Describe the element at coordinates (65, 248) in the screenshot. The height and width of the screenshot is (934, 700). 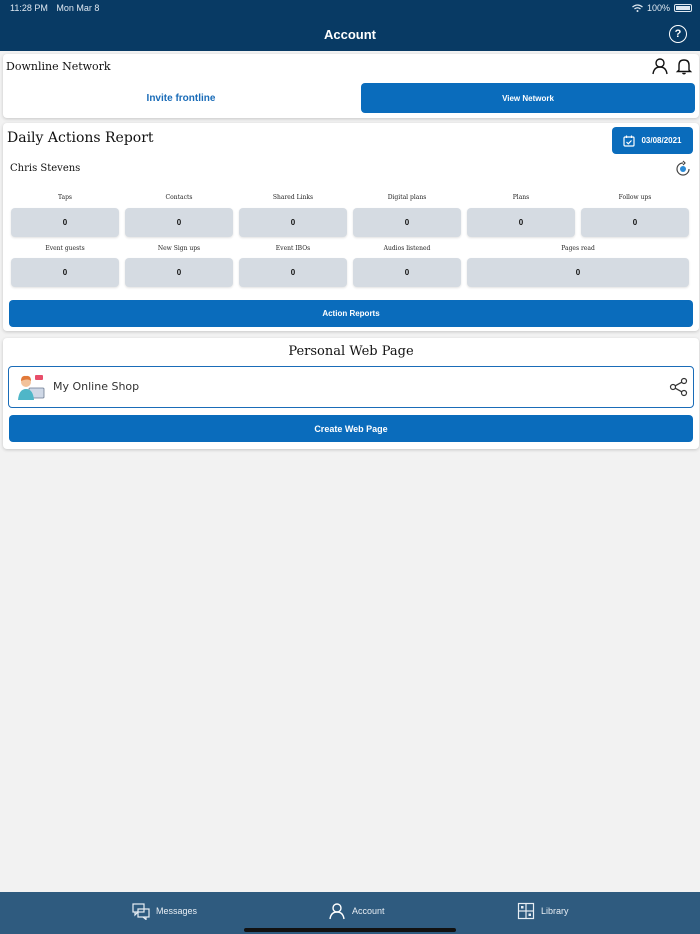
I see `metric-label-event-guests: Event guests` at that location.